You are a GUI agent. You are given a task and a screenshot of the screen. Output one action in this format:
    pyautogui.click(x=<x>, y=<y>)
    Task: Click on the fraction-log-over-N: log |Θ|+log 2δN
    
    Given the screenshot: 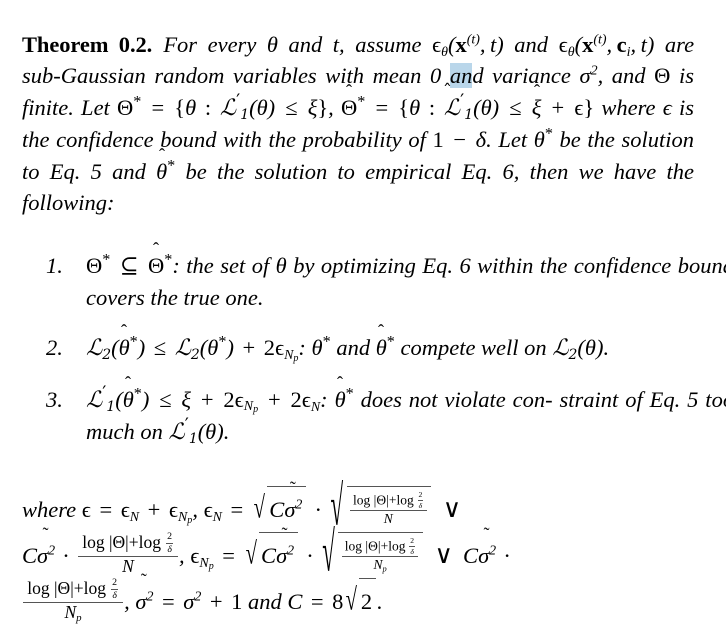 What is the action you would take?
    pyautogui.click(x=388, y=508)
    